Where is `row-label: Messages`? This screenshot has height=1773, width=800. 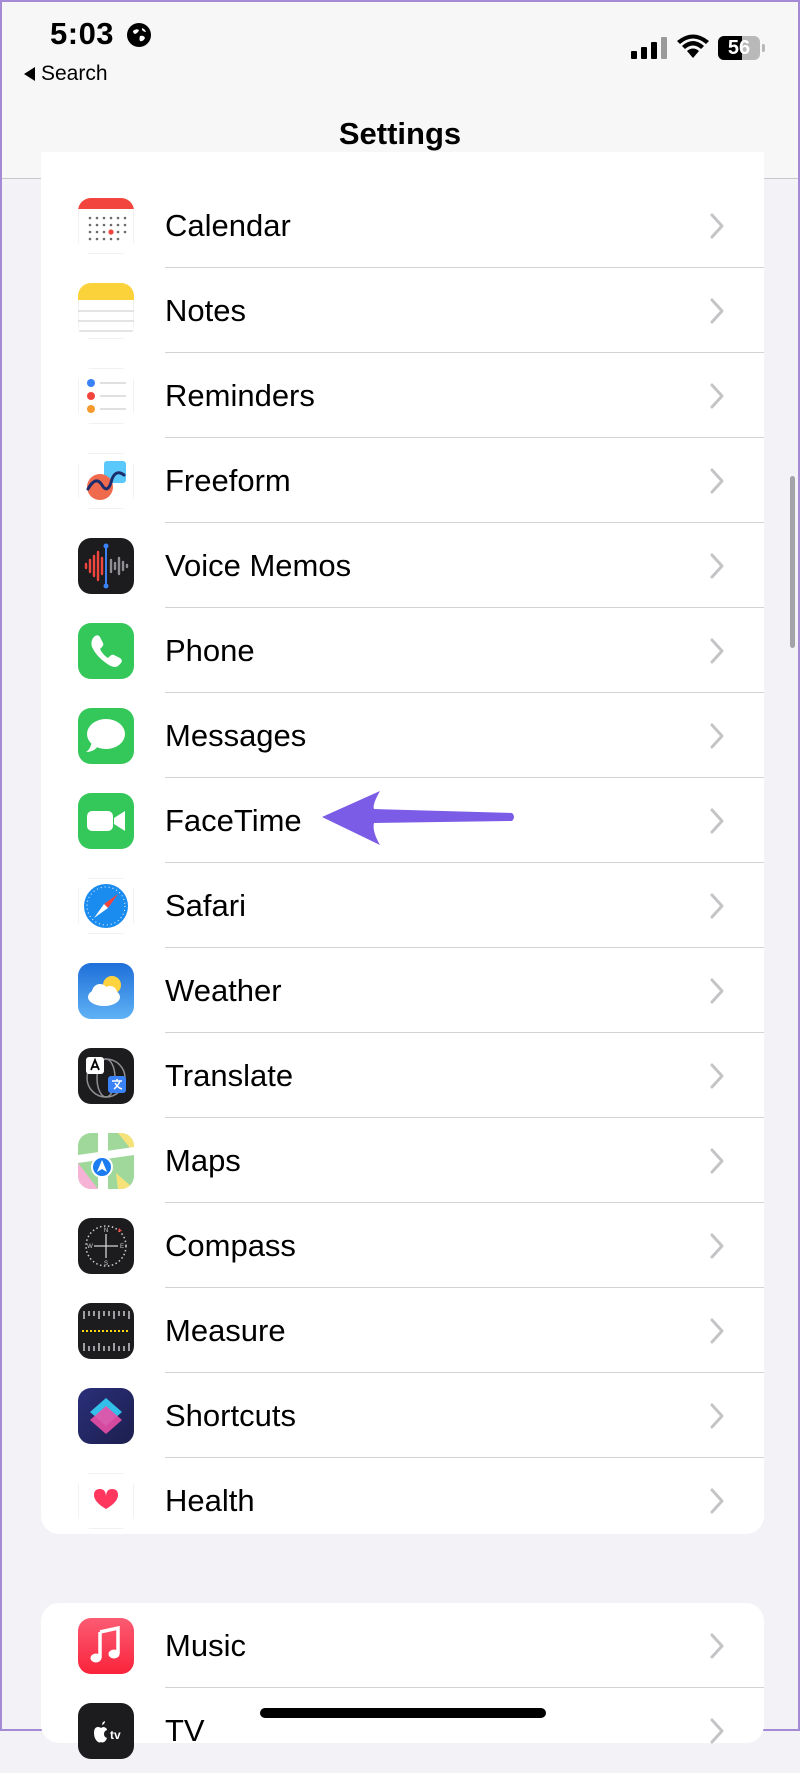
row-label: Messages is located at coordinates (236, 735).